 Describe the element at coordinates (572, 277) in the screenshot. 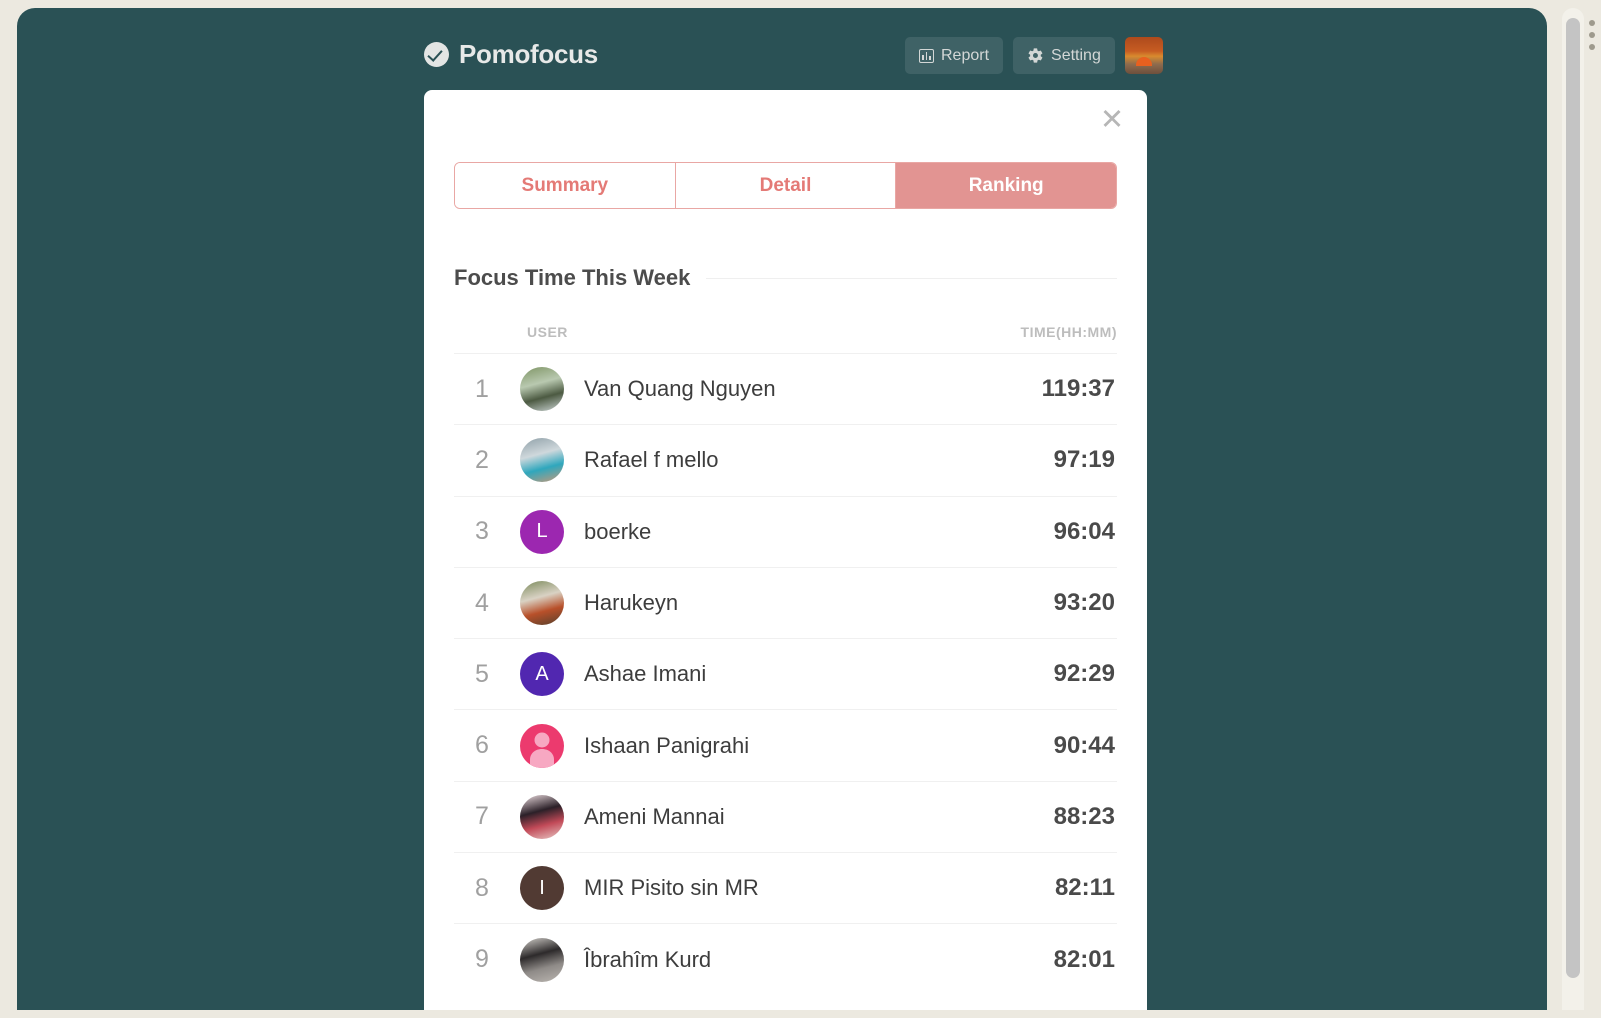

I see `section-title: Focus Time This Week` at that location.